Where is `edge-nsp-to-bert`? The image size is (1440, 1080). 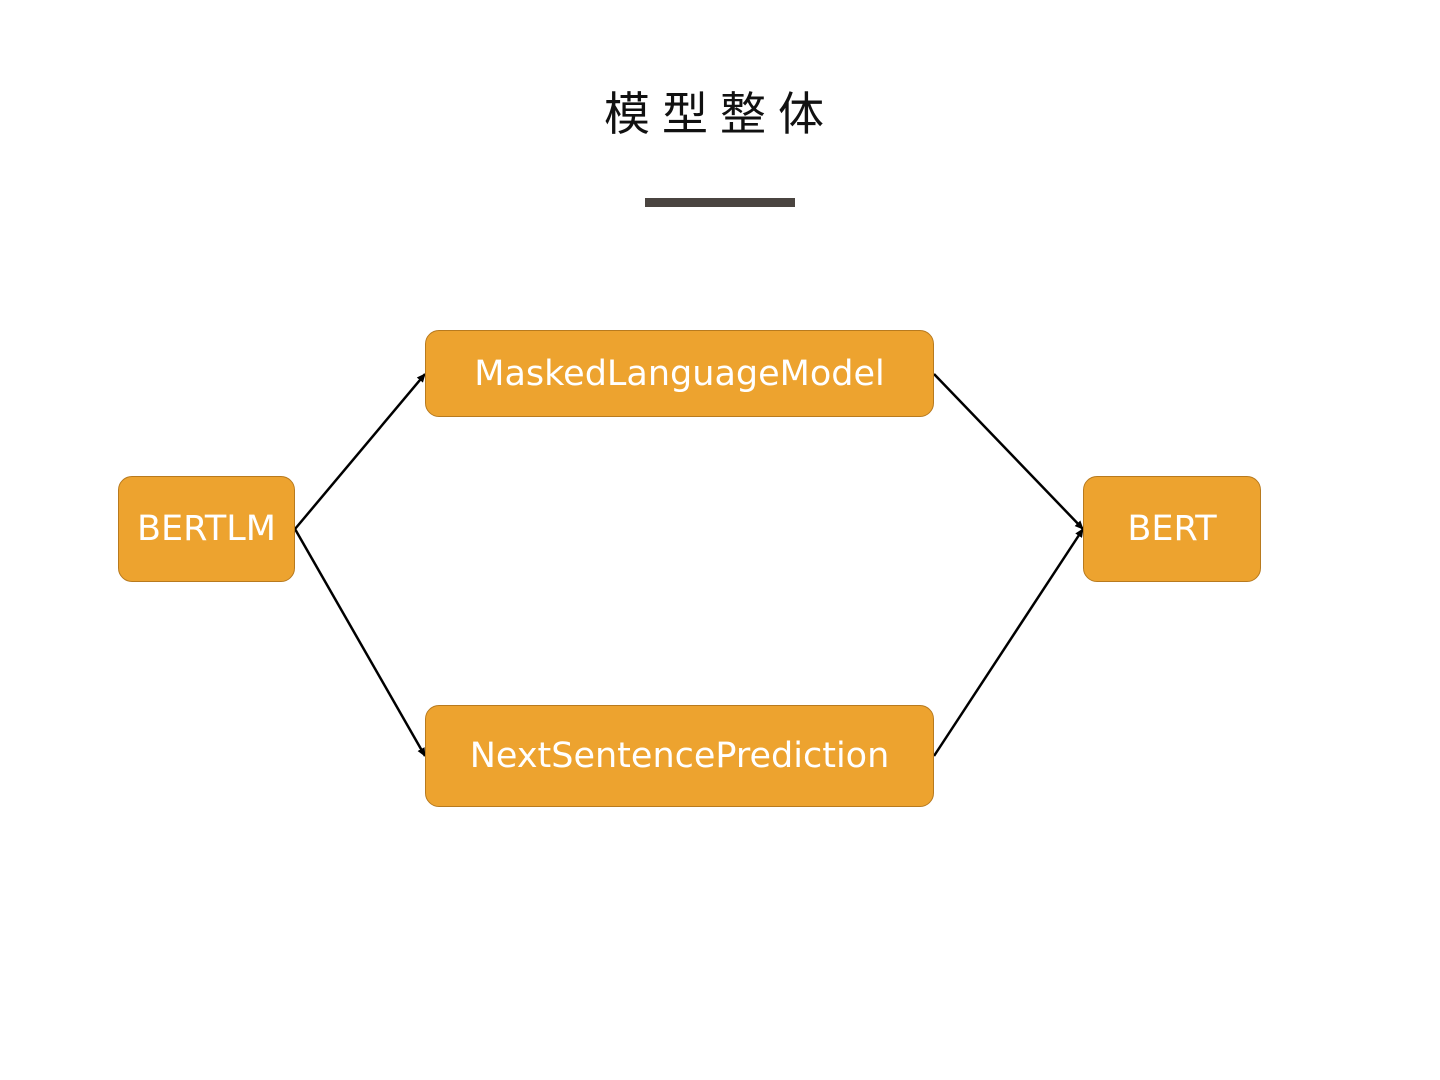 edge-nsp-to-bert is located at coordinates (1008, 642).